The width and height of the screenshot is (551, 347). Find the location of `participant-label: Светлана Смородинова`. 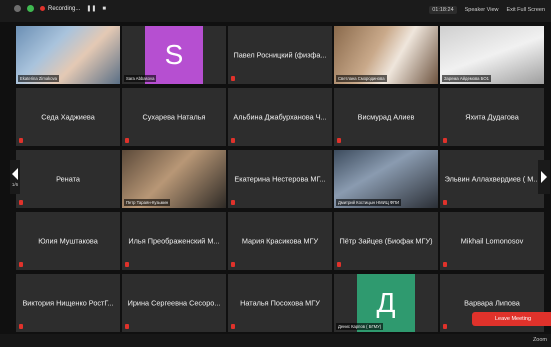

participant-label: Светлана Смородинова is located at coordinates (361, 78).